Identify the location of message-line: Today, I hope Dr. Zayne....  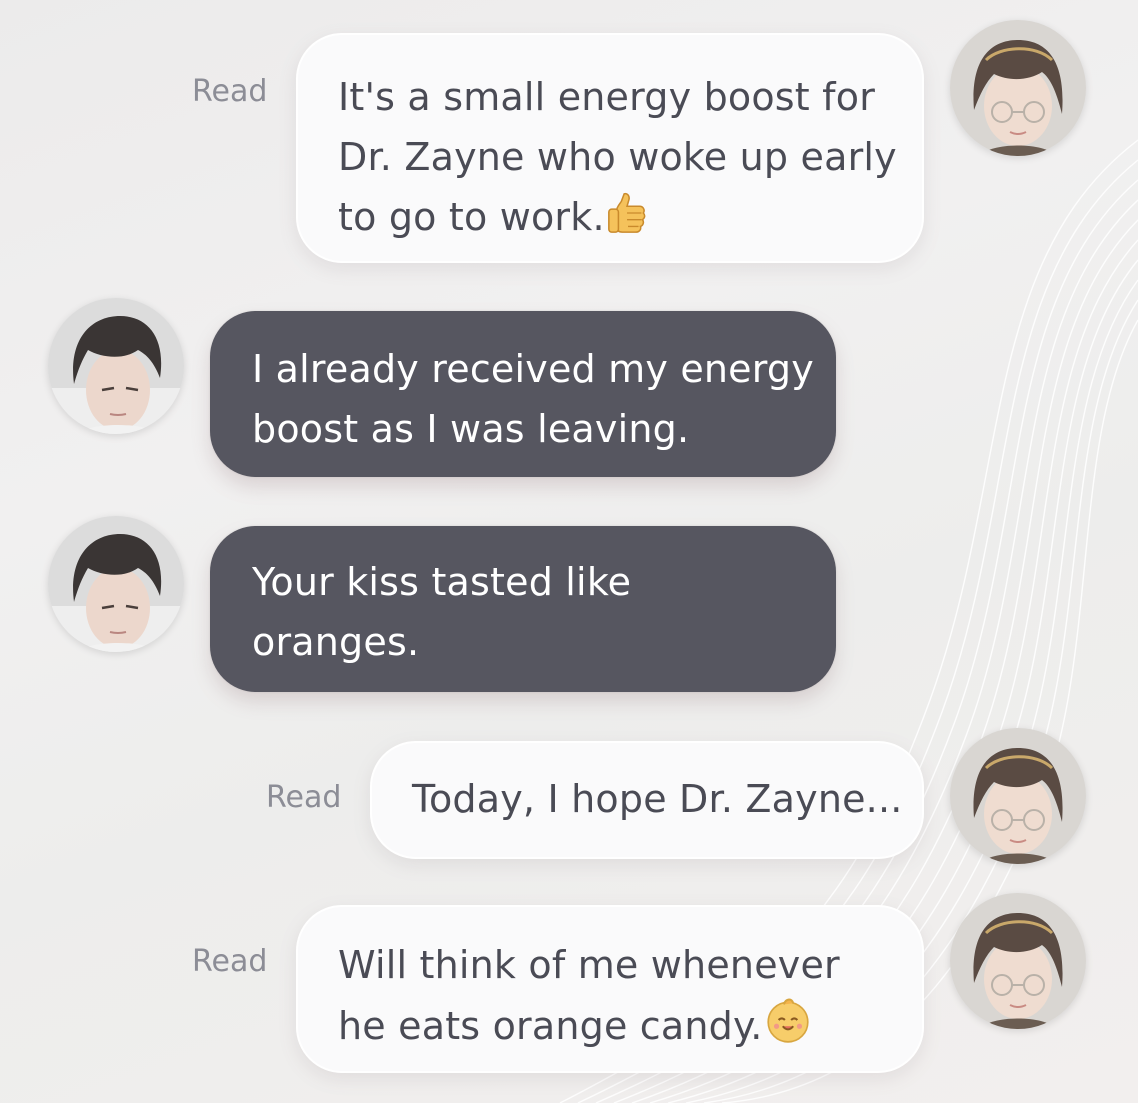
(657, 799).